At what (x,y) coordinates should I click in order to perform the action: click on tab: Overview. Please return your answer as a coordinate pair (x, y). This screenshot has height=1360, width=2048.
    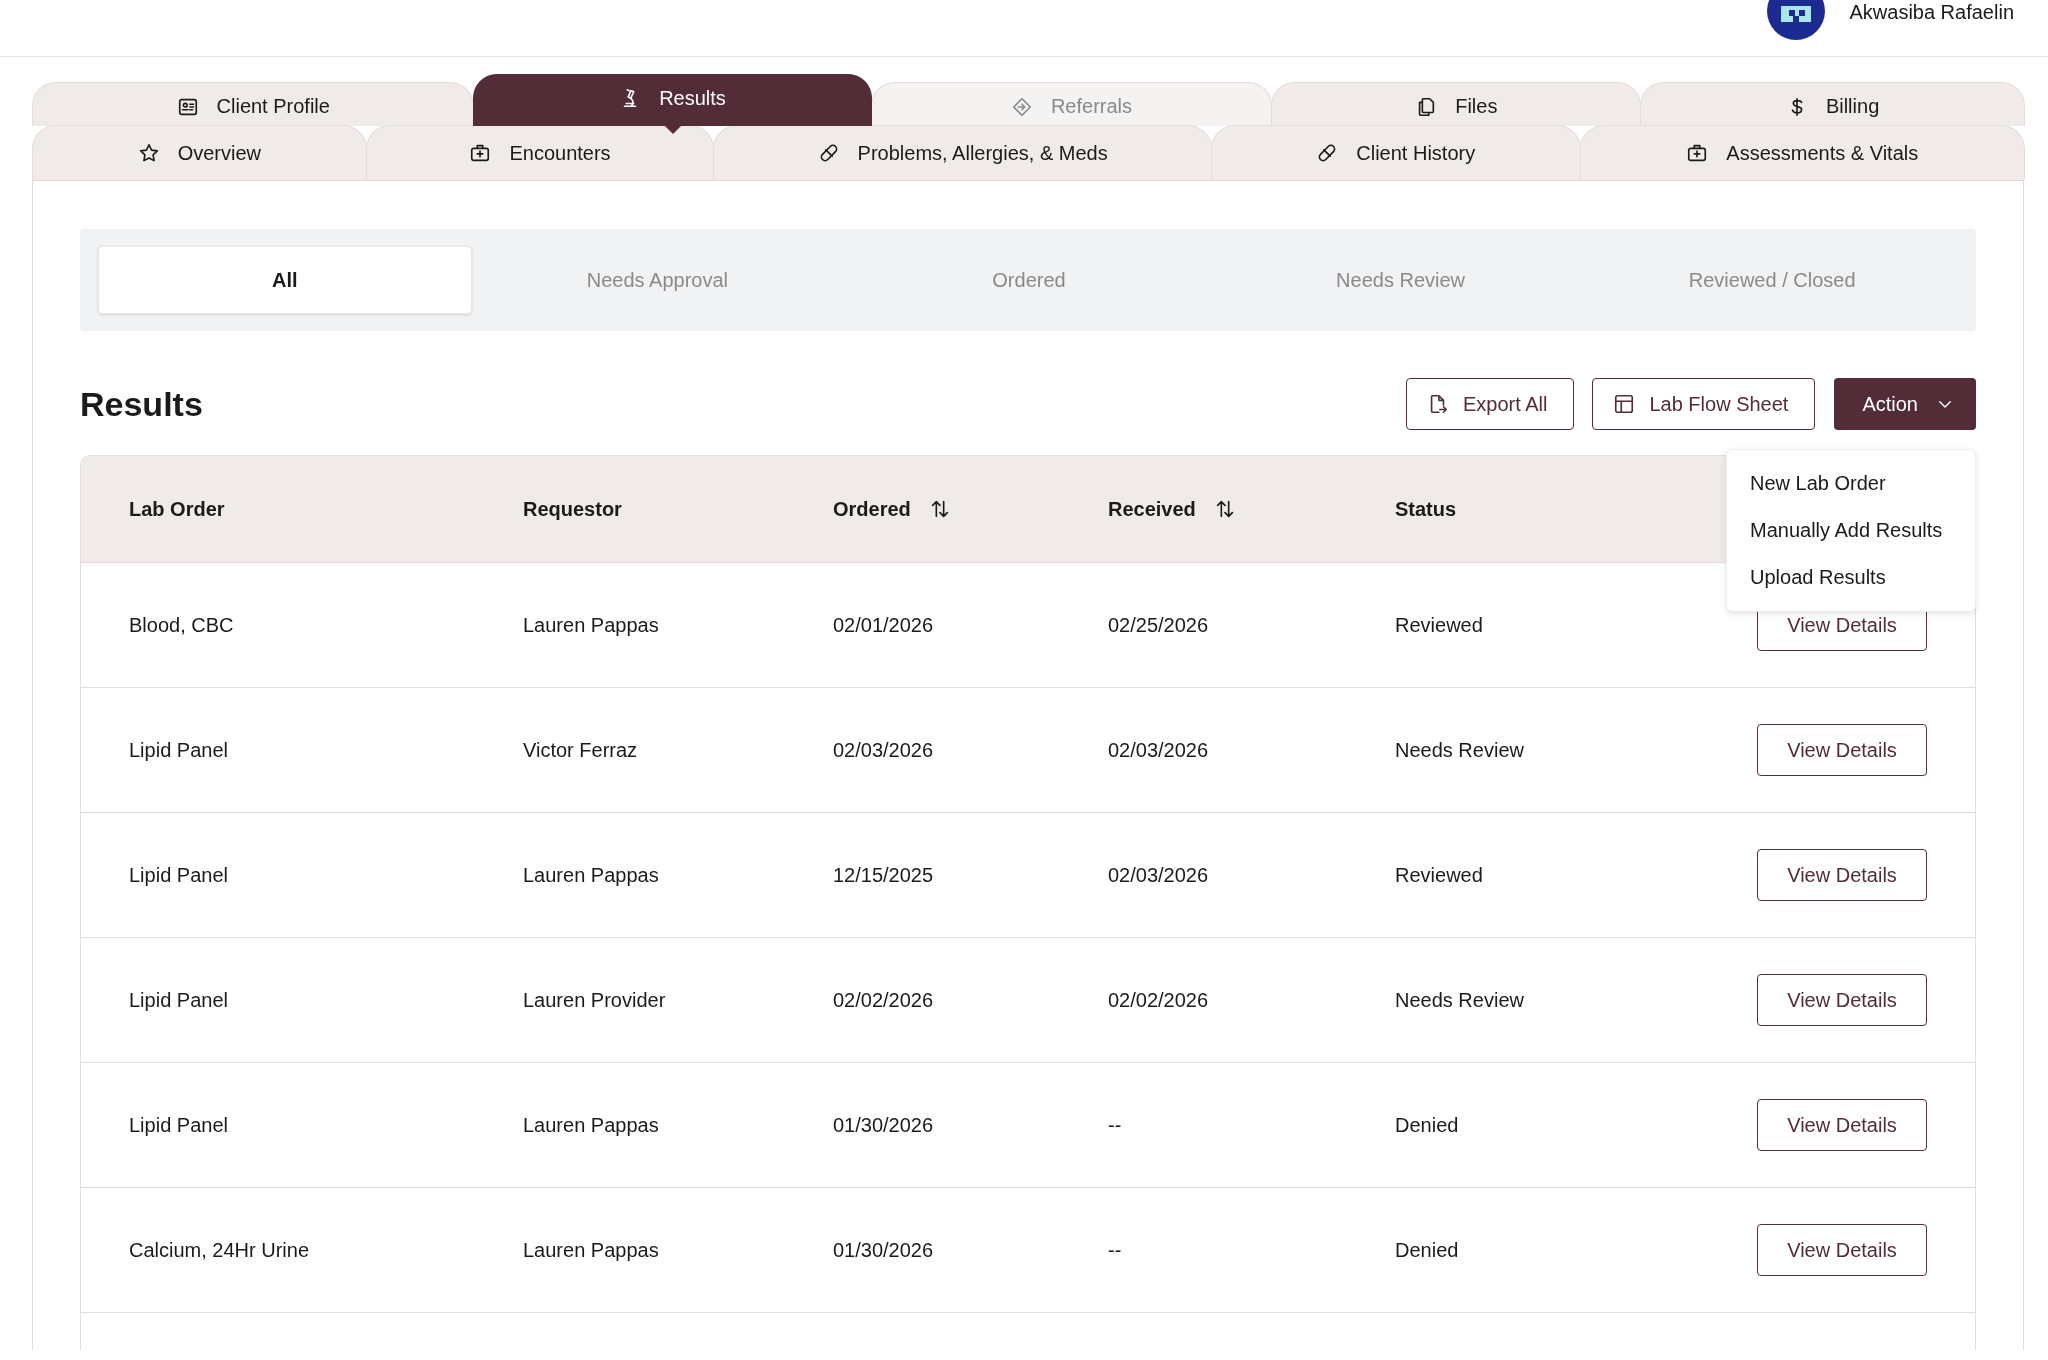
    Looking at the image, I should click on (199, 152).